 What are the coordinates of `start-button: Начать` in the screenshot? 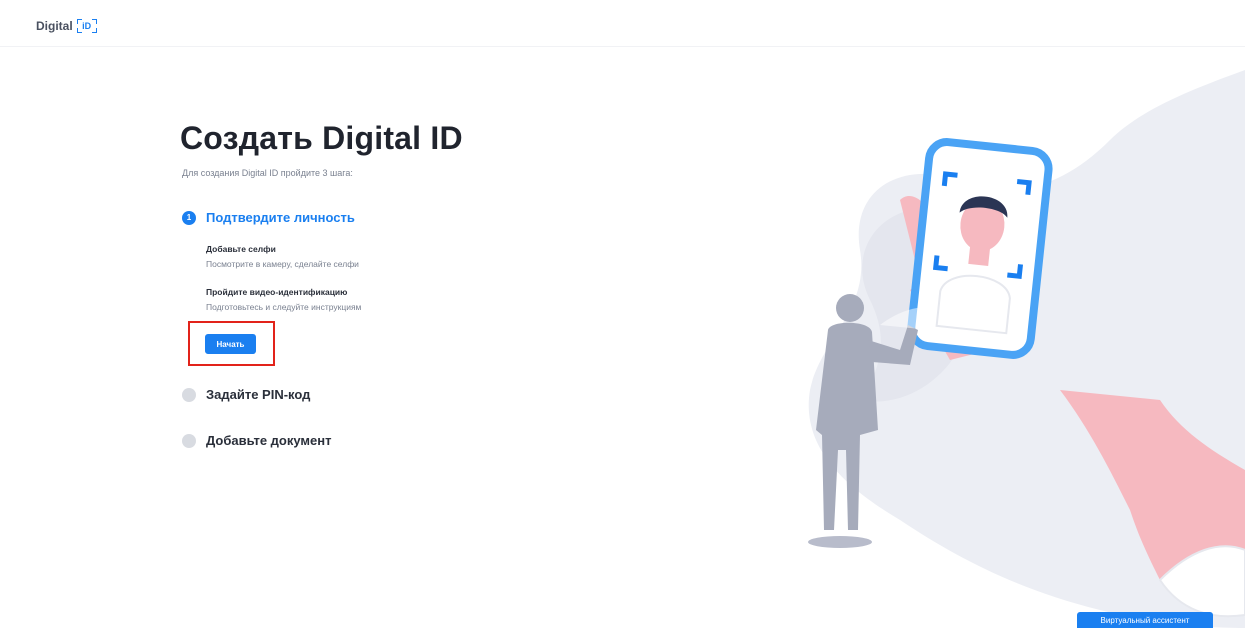 It's located at (230, 344).